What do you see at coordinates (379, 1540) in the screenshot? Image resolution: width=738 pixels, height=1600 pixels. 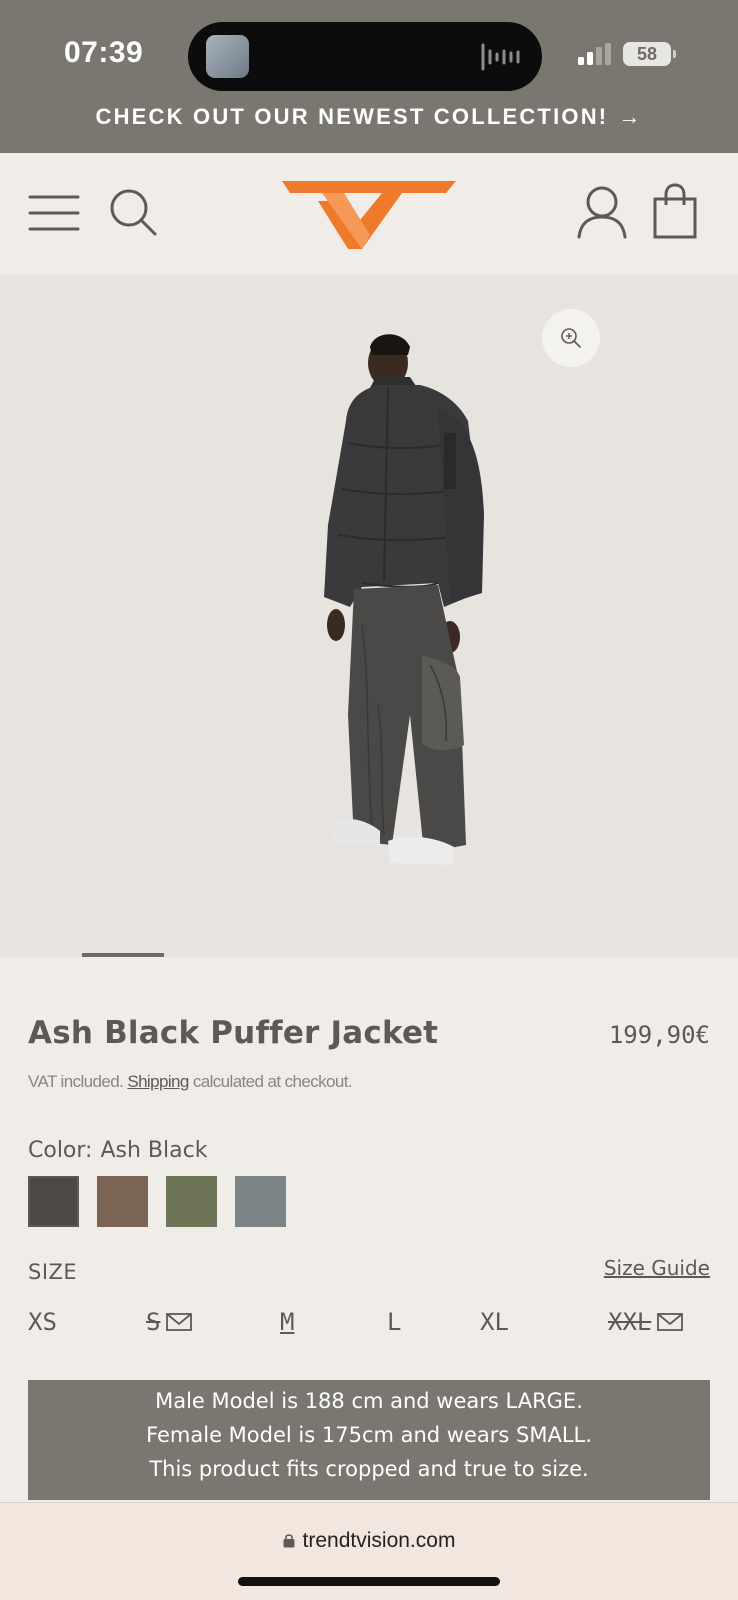 I see `url-text: trendtvision.com` at bounding box center [379, 1540].